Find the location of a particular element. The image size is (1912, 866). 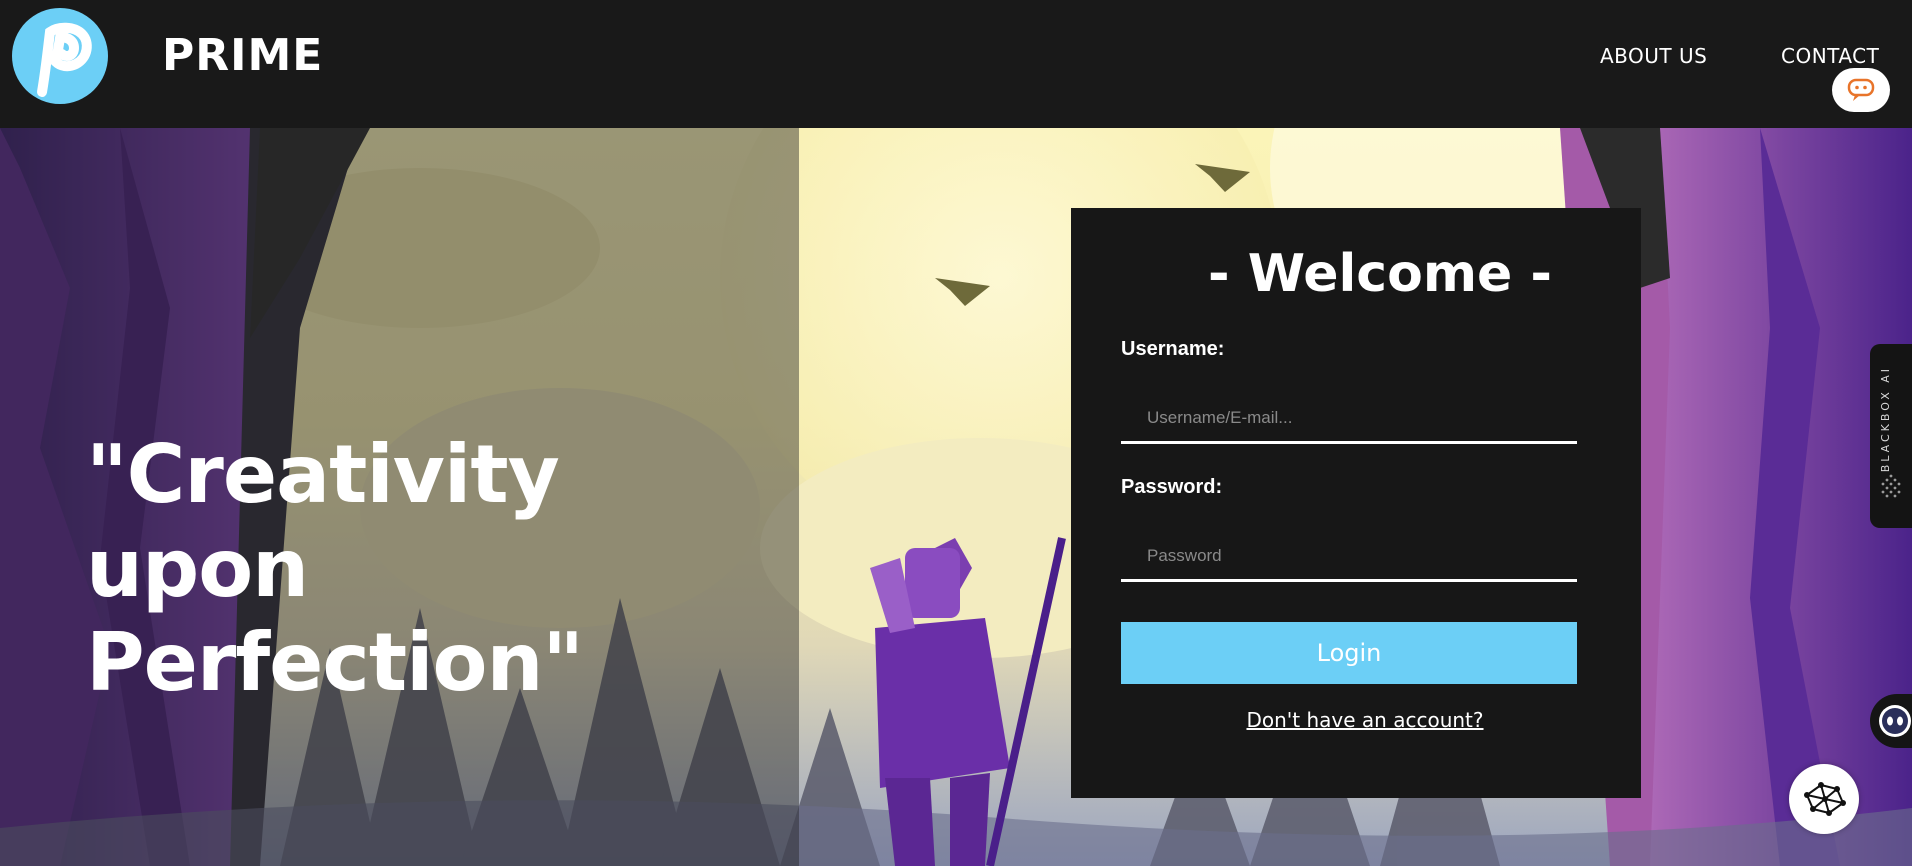

nav-about-us: ABOUT US is located at coordinates (1653, 56).